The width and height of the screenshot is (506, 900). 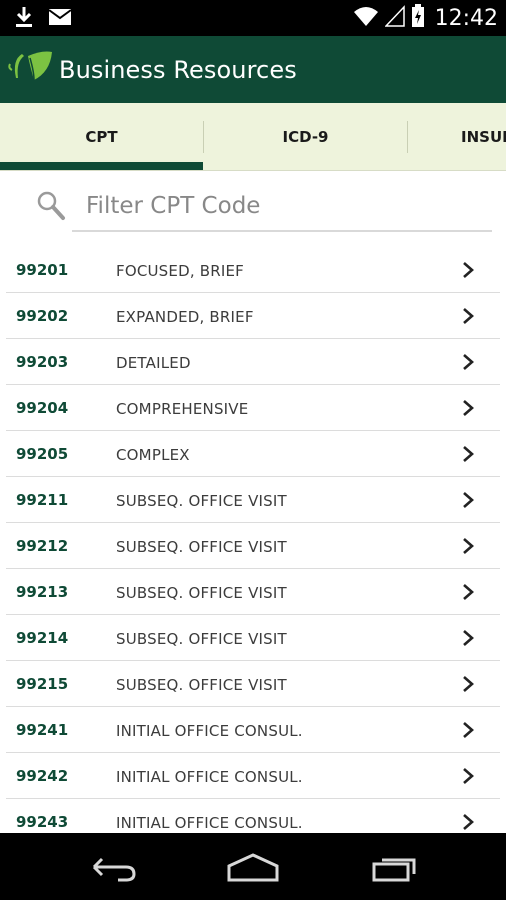 I want to click on app-title: Business Resources, so click(x=178, y=70).